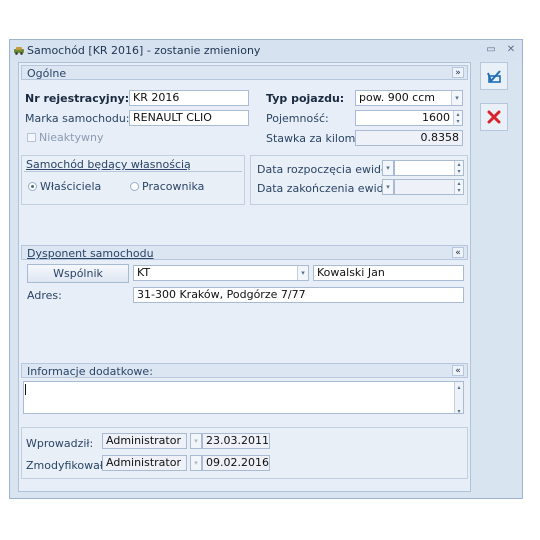 Image resolution: width=540 pixels, height=540 pixels. I want to click on modified-user: Administrator, so click(144, 463).